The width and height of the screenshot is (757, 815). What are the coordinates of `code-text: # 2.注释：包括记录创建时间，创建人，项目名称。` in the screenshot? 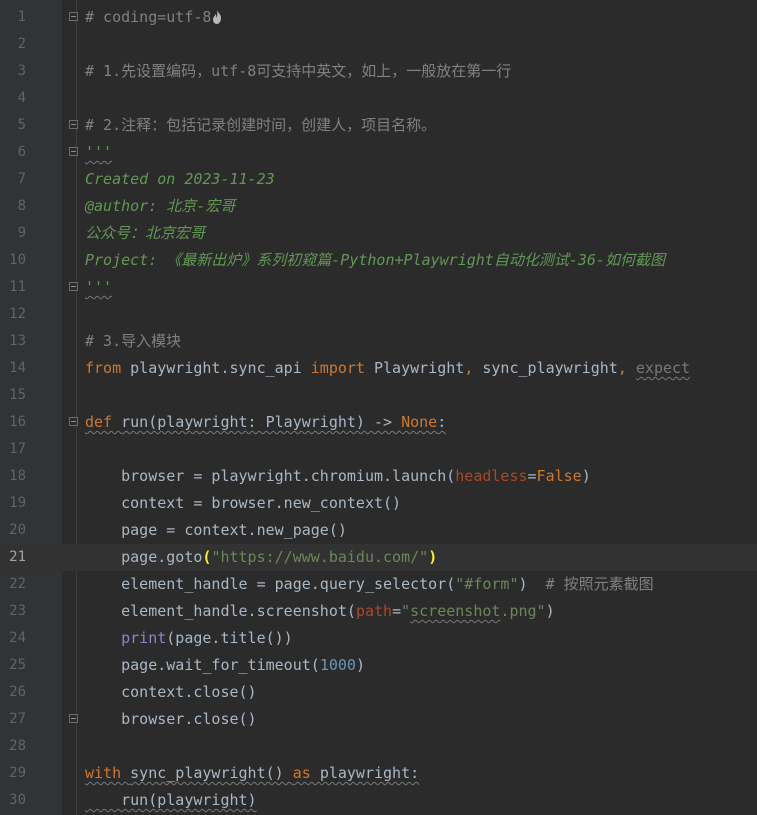 It's located at (260, 125).